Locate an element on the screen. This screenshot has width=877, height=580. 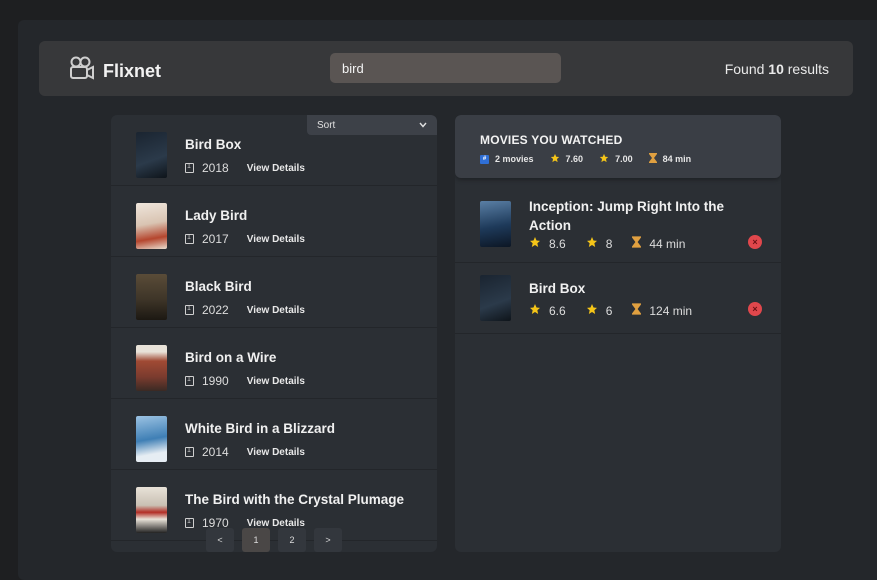
stat-count: # 2 movies is located at coordinates (507, 159).